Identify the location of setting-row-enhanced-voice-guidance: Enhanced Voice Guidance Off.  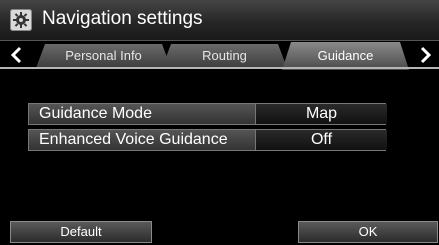
(207, 140).